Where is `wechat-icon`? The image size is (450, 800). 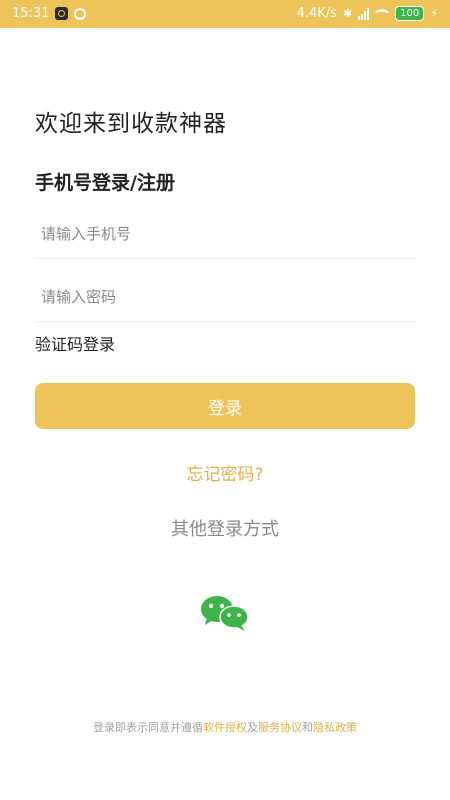
wechat-icon is located at coordinates (225, 613).